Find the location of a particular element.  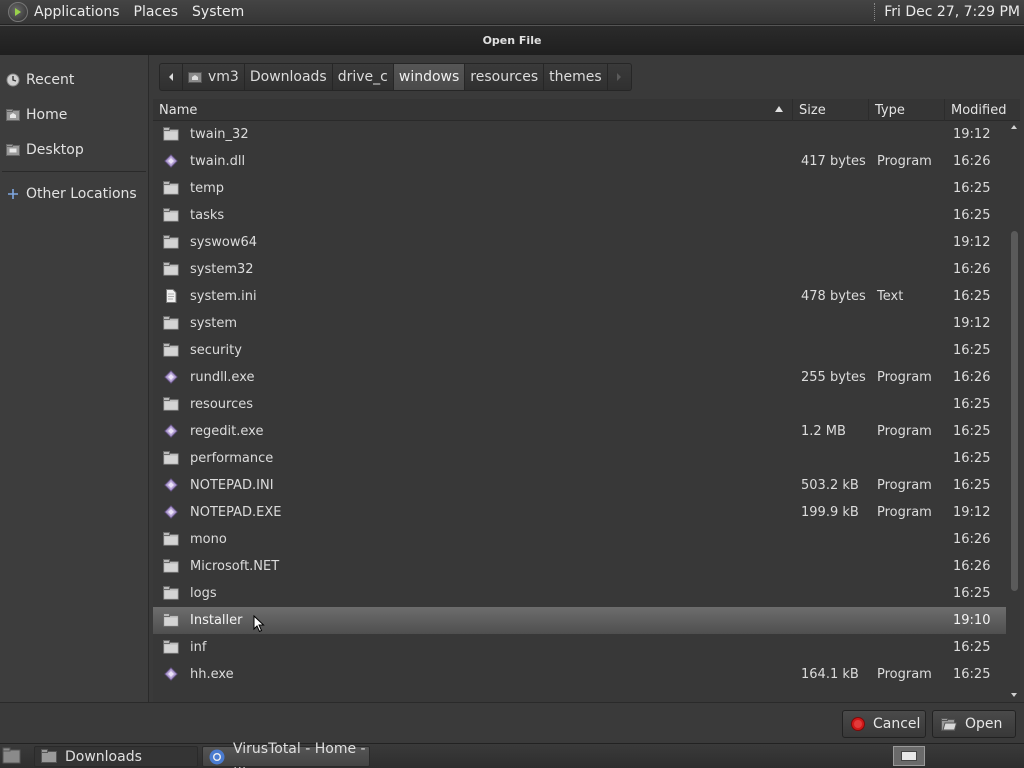

path-crumb-windows: windows is located at coordinates (429, 77).